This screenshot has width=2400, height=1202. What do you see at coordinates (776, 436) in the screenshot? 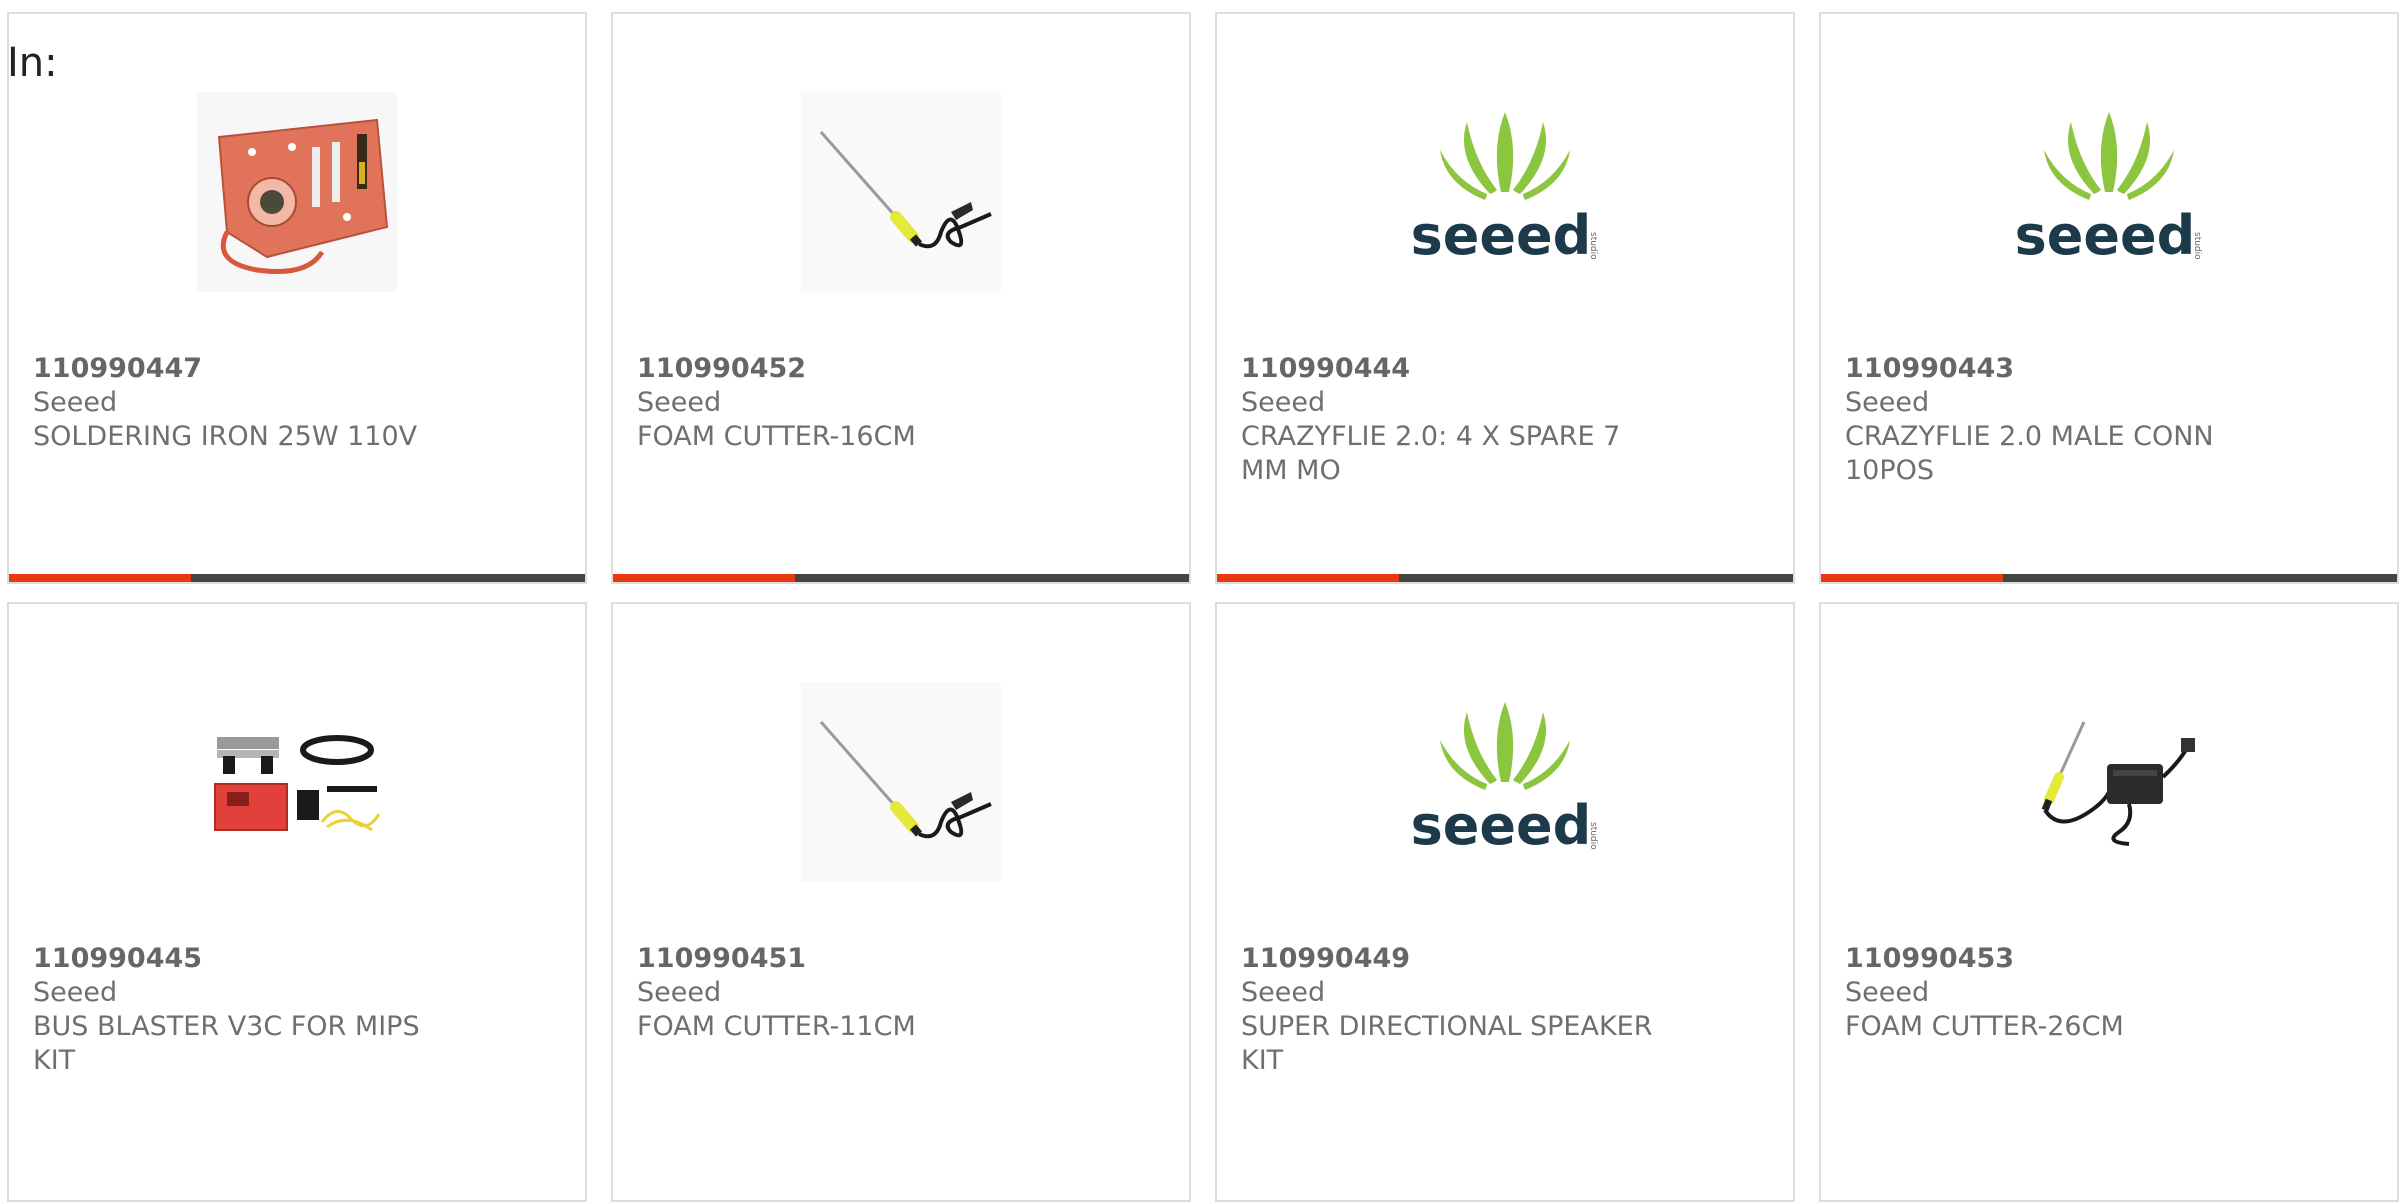
I see `product-description: FOAM CUTTER-16CM` at bounding box center [776, 436].